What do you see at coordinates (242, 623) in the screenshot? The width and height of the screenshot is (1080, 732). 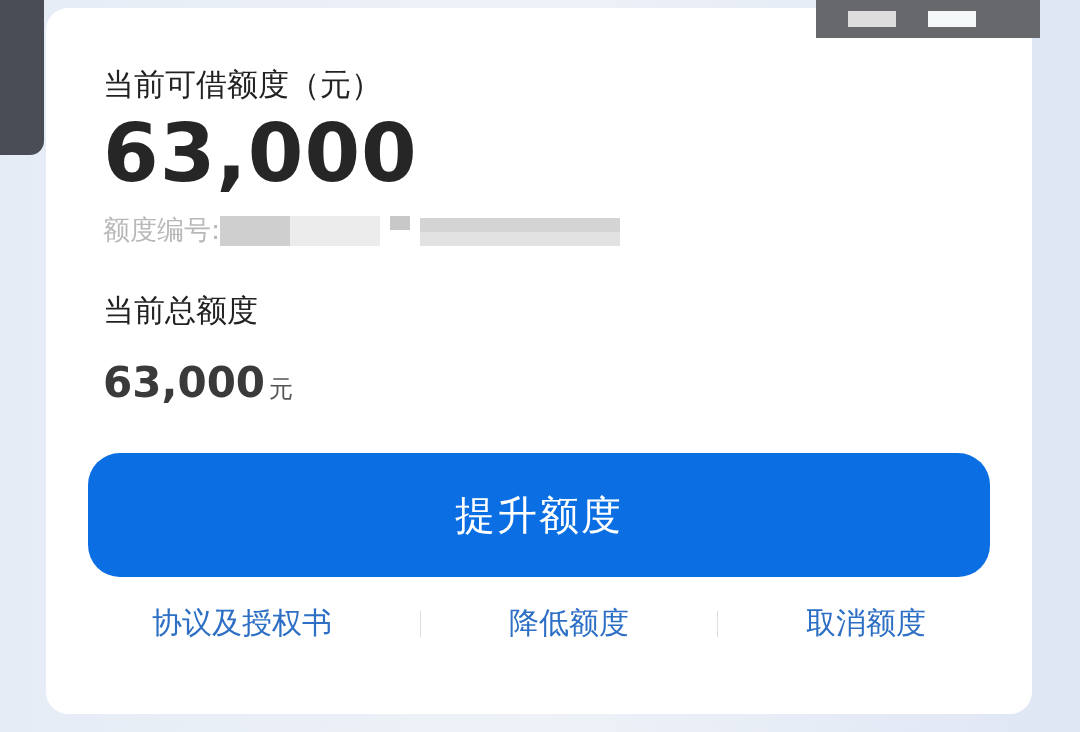 I see `footer-link: 协议及授权书` at bounding box center [242, 623].